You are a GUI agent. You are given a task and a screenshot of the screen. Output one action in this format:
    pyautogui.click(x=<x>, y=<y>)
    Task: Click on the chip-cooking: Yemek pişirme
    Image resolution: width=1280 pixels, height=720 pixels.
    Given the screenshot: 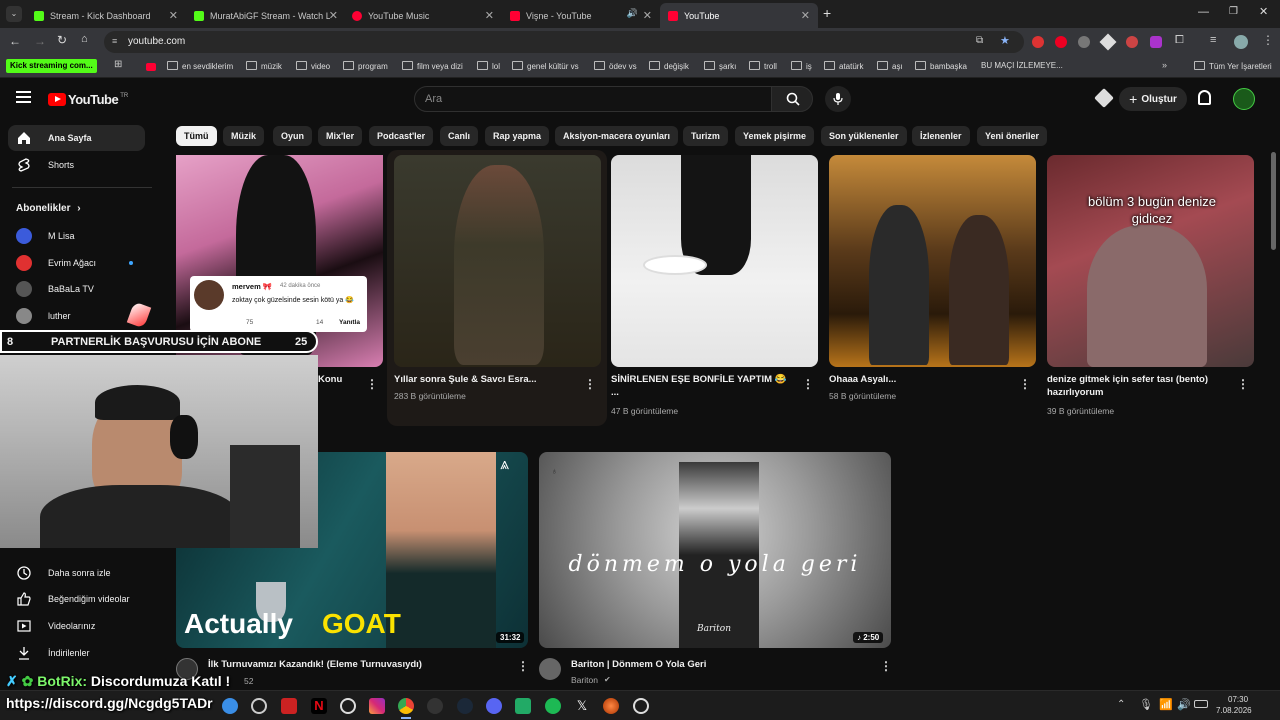 What is the action you would take?
    pyautogui.click(x=775, y=136)
    